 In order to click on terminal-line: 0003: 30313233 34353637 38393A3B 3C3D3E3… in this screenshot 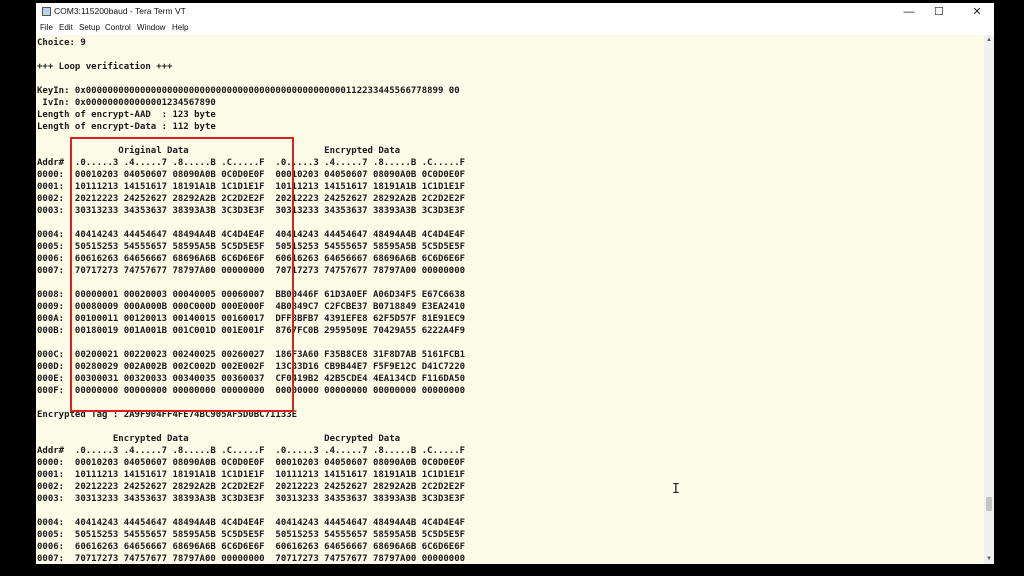, I will do `click(251, 499)`.